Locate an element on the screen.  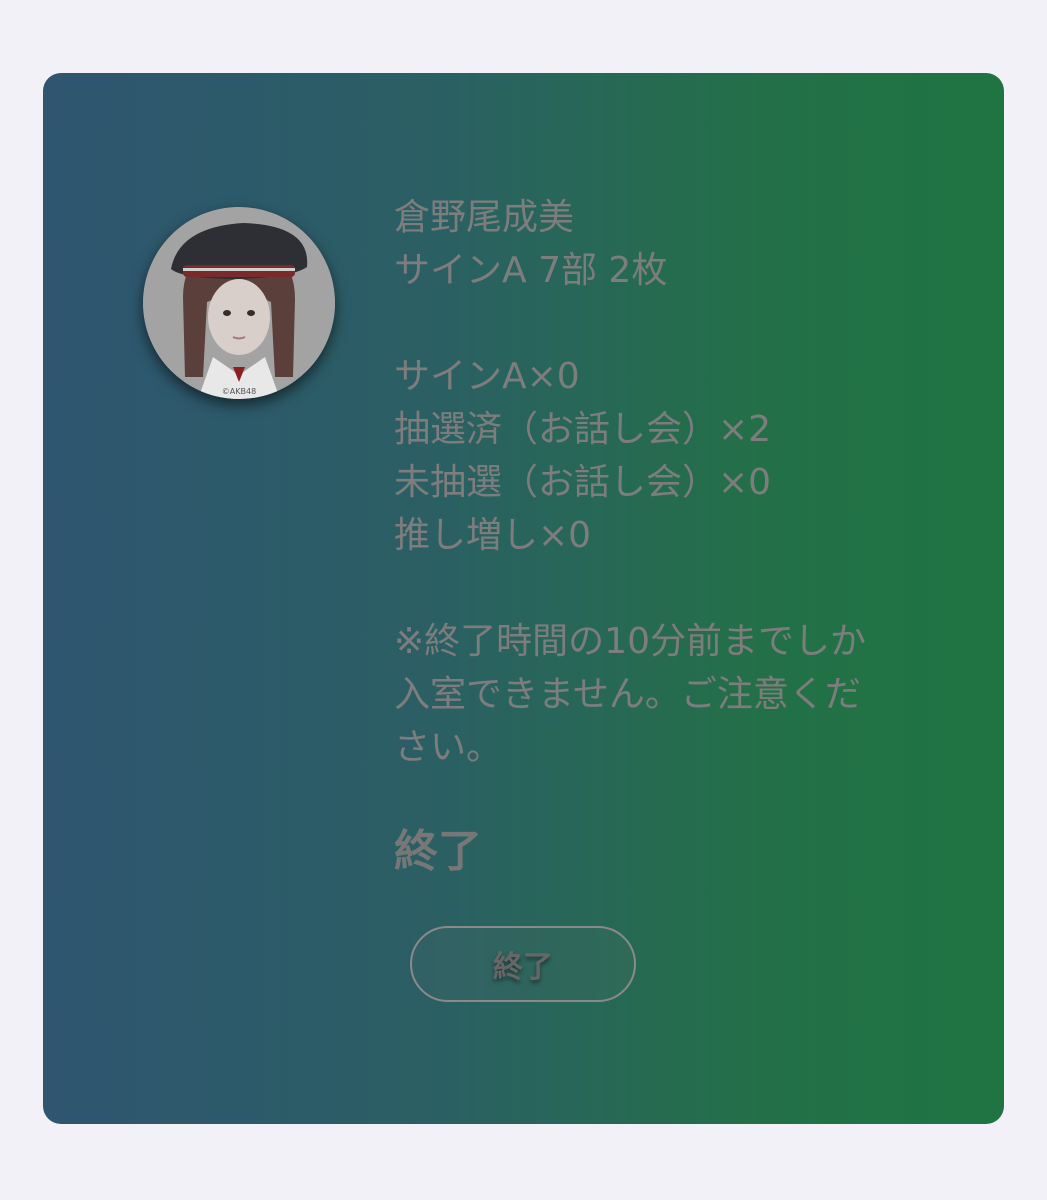
entry-notice: ※終了時間の10分前までしか入室できません。ご注意ください。 is located at coordinates (630, 694).